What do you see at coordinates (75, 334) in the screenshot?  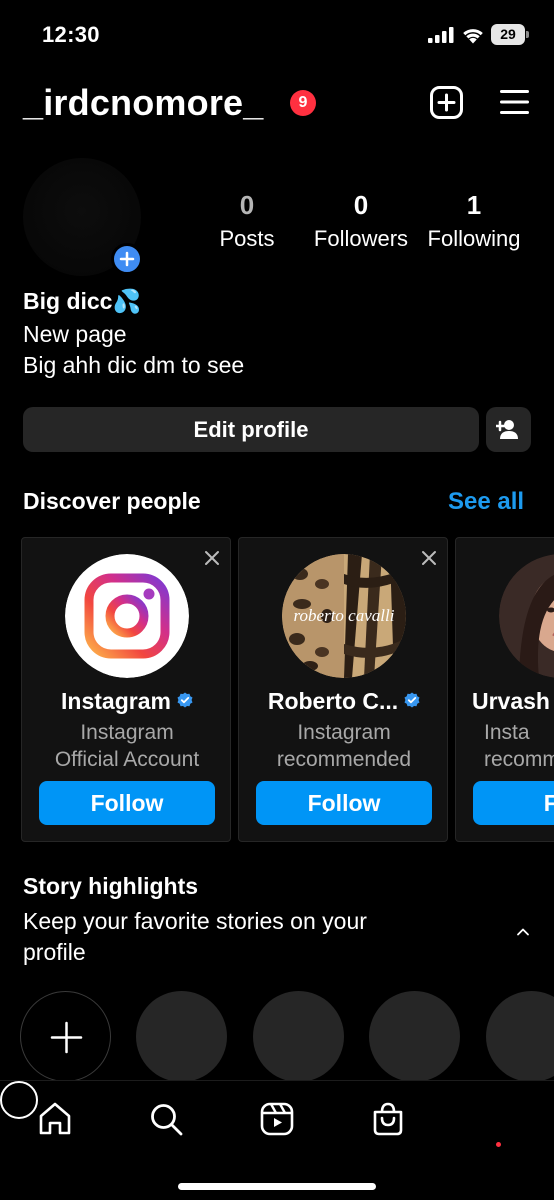 I see `bio-line: New page` at bounding box center [75, 334].